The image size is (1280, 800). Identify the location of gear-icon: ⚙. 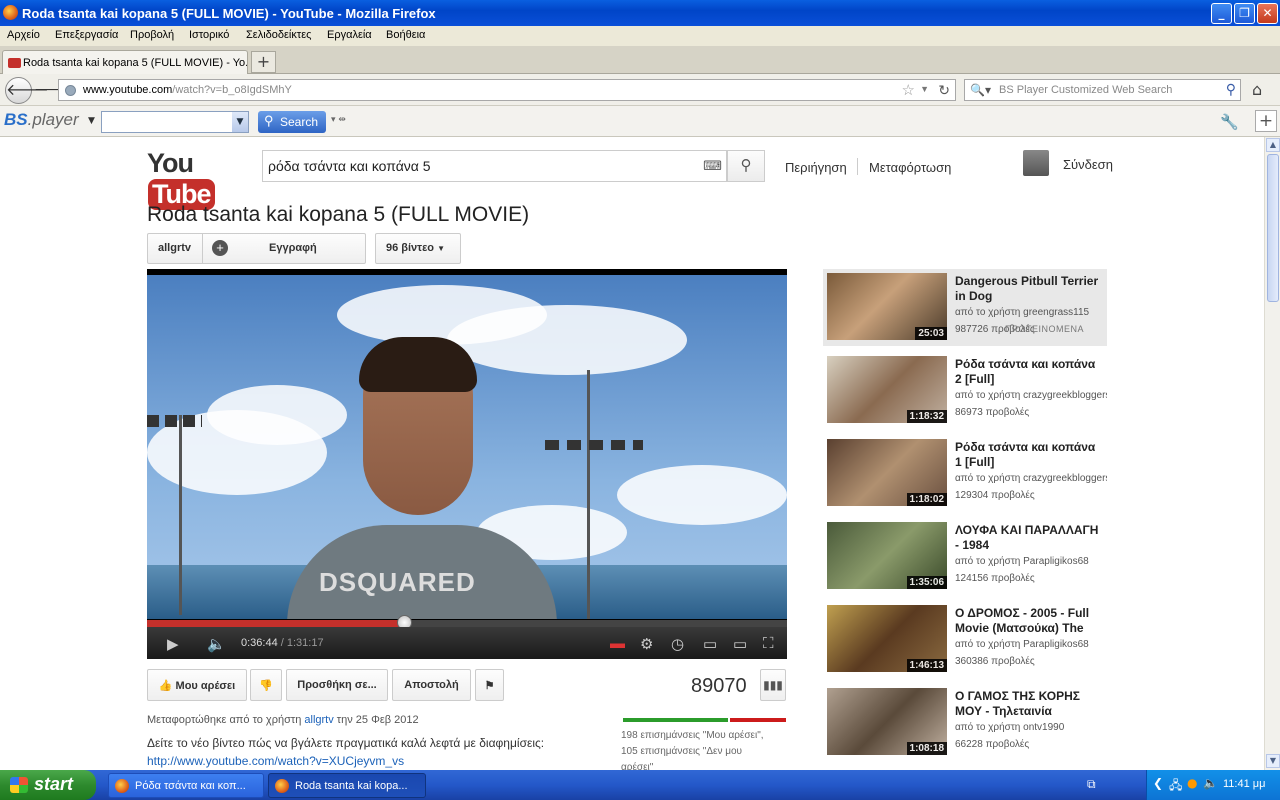
(646, 644).